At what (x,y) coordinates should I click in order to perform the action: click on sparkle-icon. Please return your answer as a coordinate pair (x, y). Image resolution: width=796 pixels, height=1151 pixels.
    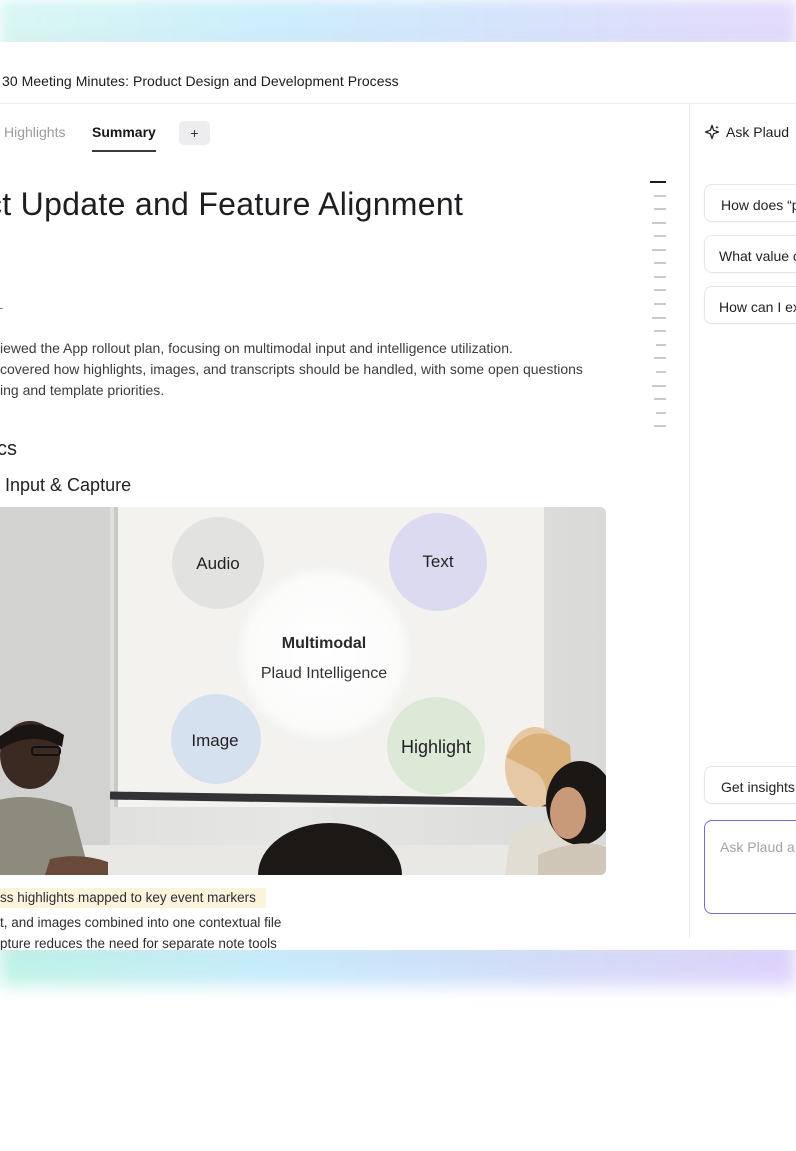
    Looking at the image, I should click on (712, 132).